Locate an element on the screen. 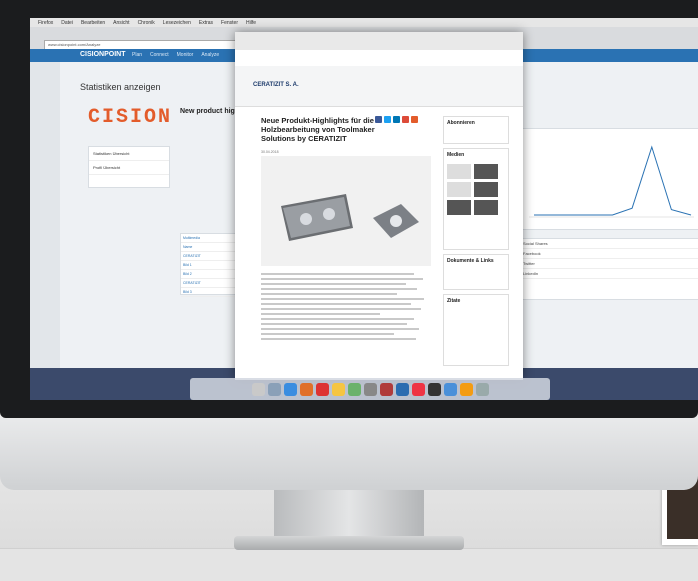 The image size is (698, 581). media-box: Medien is located at coordinates (476, 199).